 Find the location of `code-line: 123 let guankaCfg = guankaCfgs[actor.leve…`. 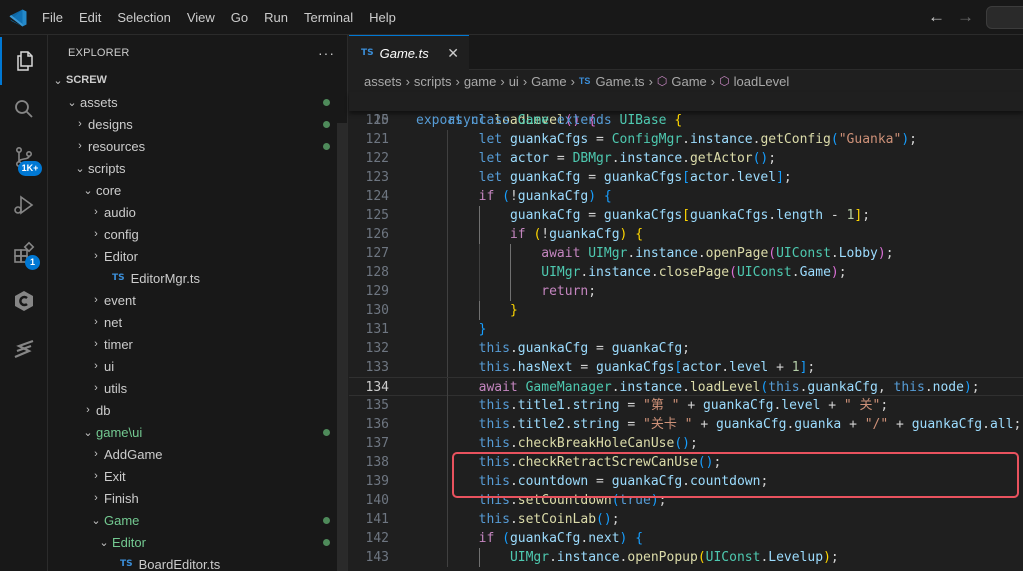

code-line: 123 let guankaCfg = guankaCfgs[actor.leve… is located at coordinates (686, 177).